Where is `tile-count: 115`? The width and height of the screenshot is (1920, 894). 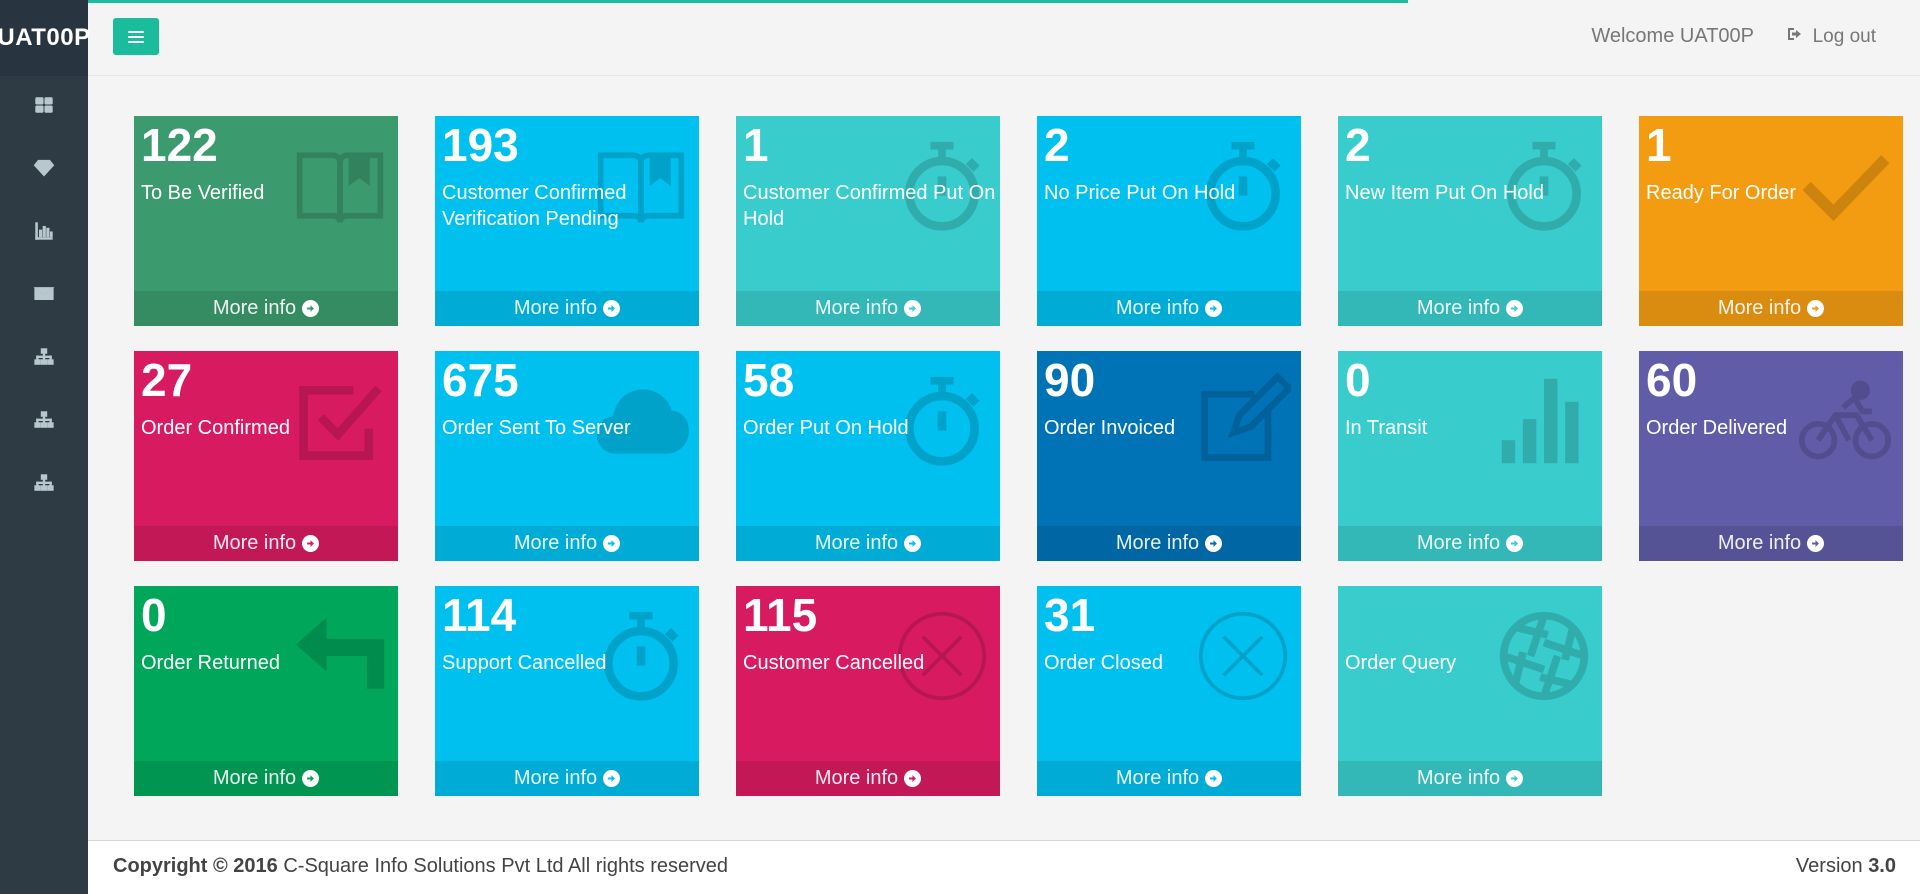
tile-count: 115 is located at coordinates (780, 615).